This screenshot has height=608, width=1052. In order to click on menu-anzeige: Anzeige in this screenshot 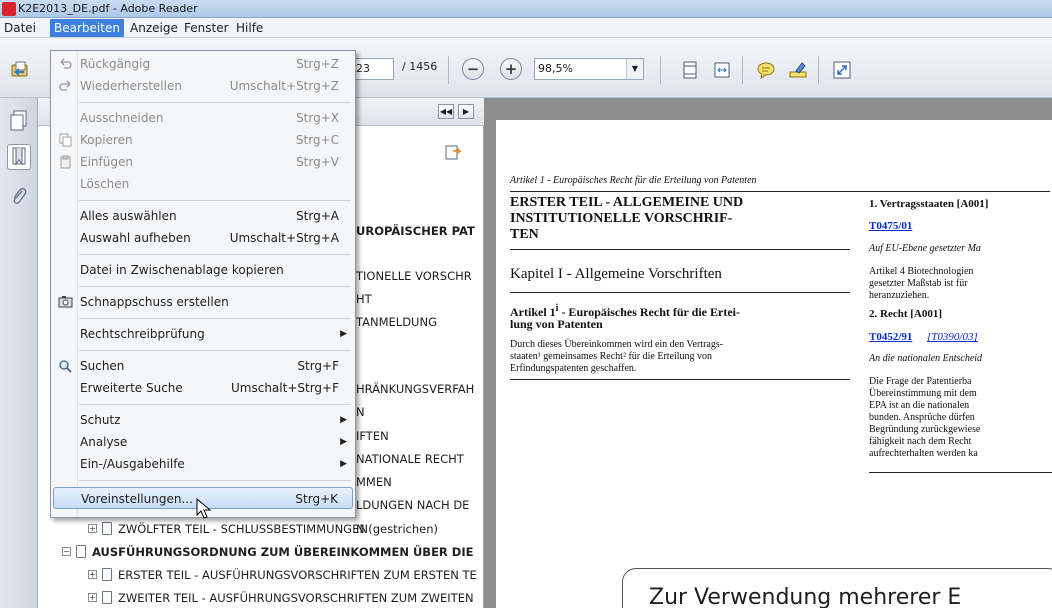, I will do `click(154, 28)`.